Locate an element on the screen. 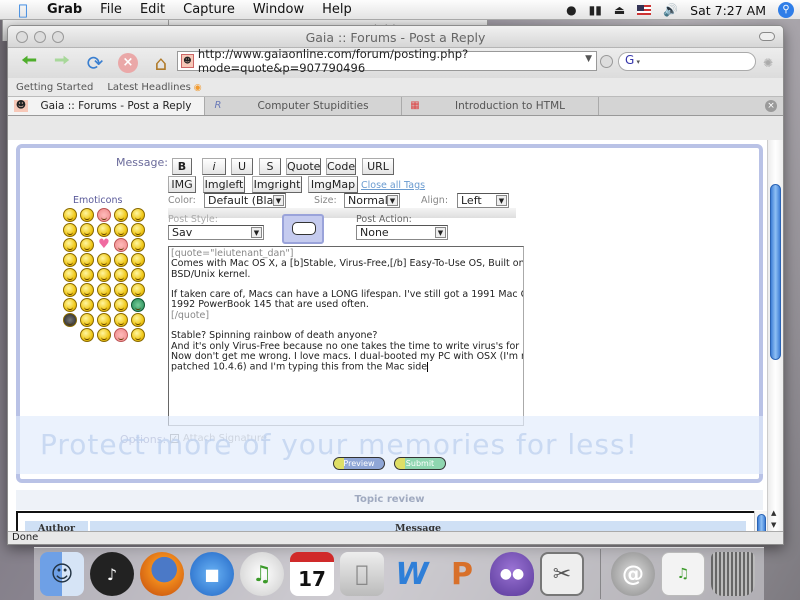 The width and height of the screenshot is (800, 600). strike-button: S is located at coordinates (270, 166).